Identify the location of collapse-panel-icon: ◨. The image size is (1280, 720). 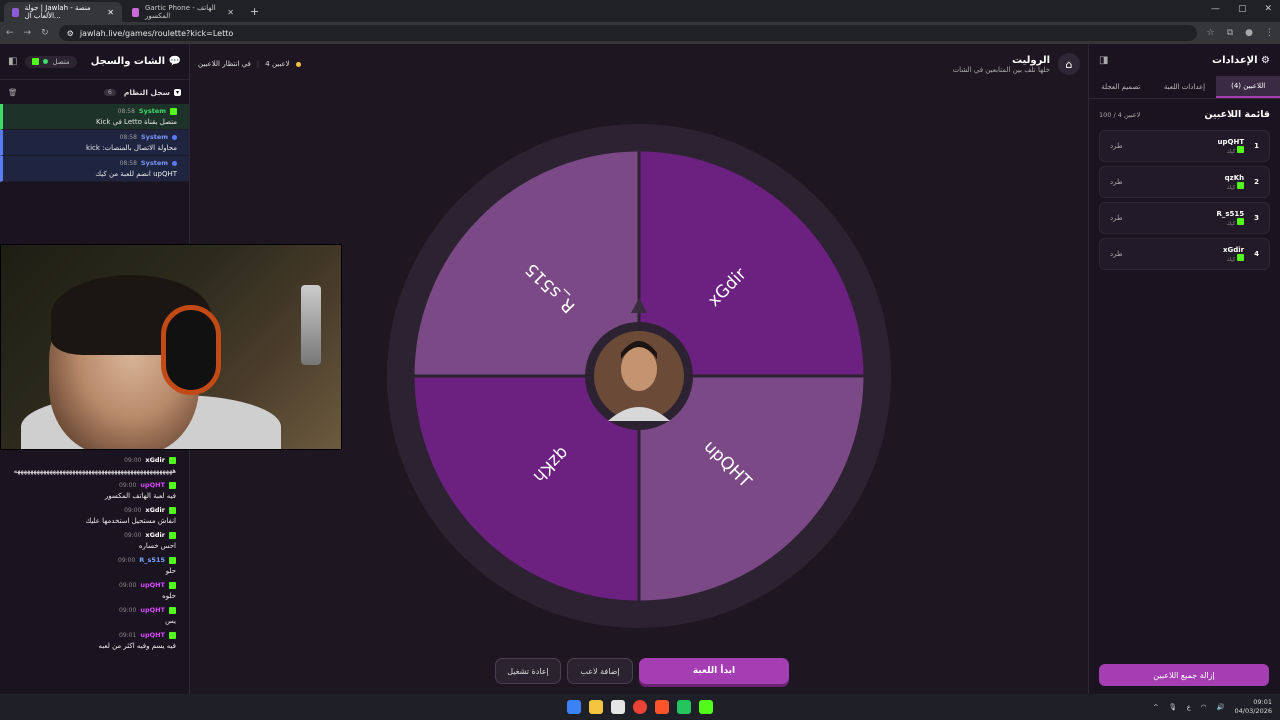
(1103, 60).